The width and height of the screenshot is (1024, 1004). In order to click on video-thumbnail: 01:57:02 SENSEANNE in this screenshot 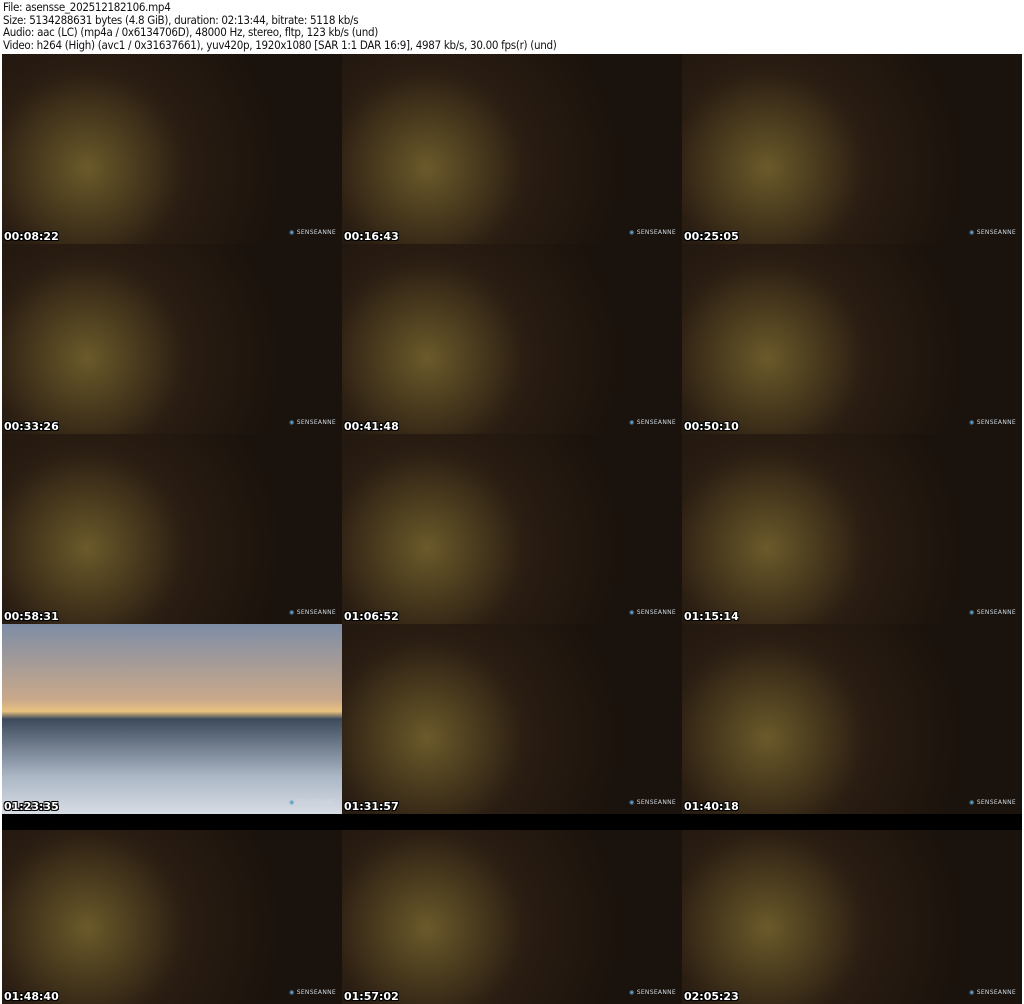, I will do `click(512, 909)`.